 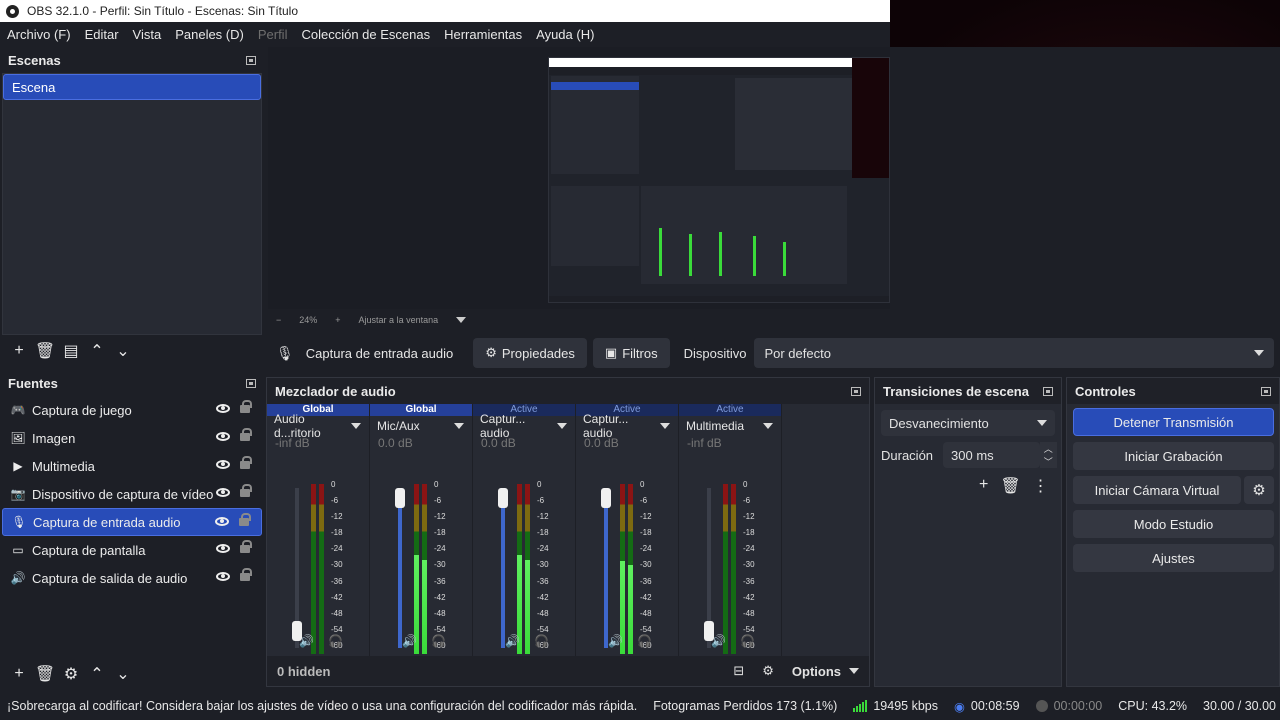 What do you see at coordinates (1173, 558) in the screenshot?
I see `settings-button: Ajustes` at bounding box center [1173, 558].